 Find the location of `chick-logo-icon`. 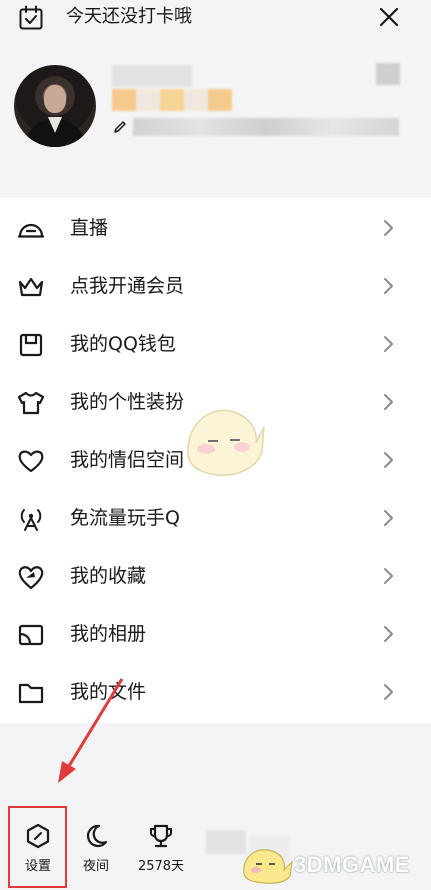

chick-logo-icon is located at coordinates (268, 866).